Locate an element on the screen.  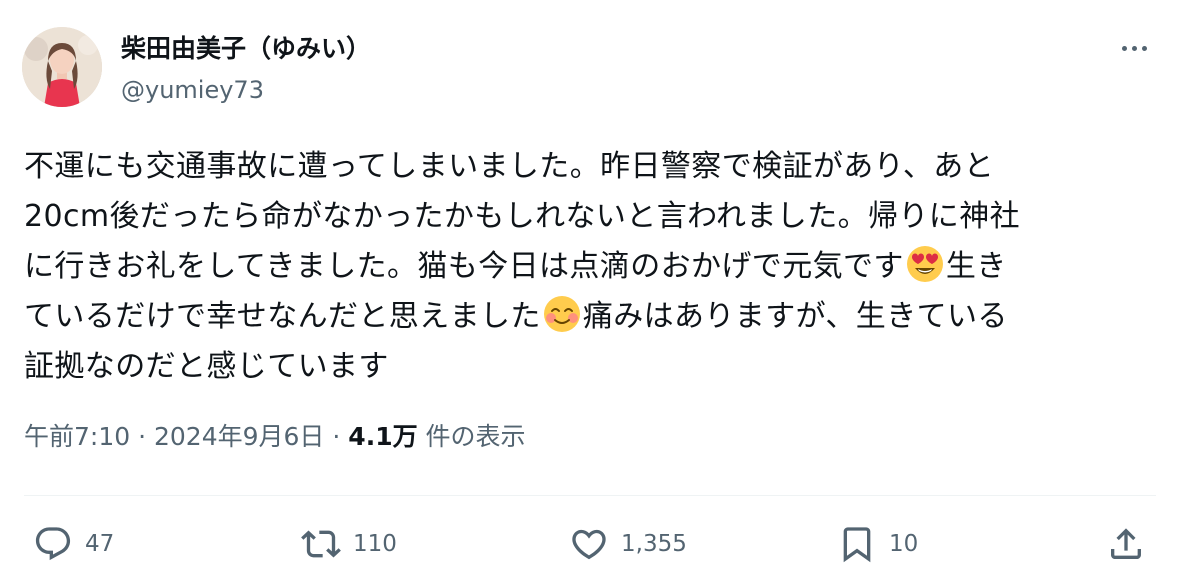
tweet-meta: 午前7:10 · 2024年9月6日 · 4.1万 件の表示 is located at coordinates (275, 437).